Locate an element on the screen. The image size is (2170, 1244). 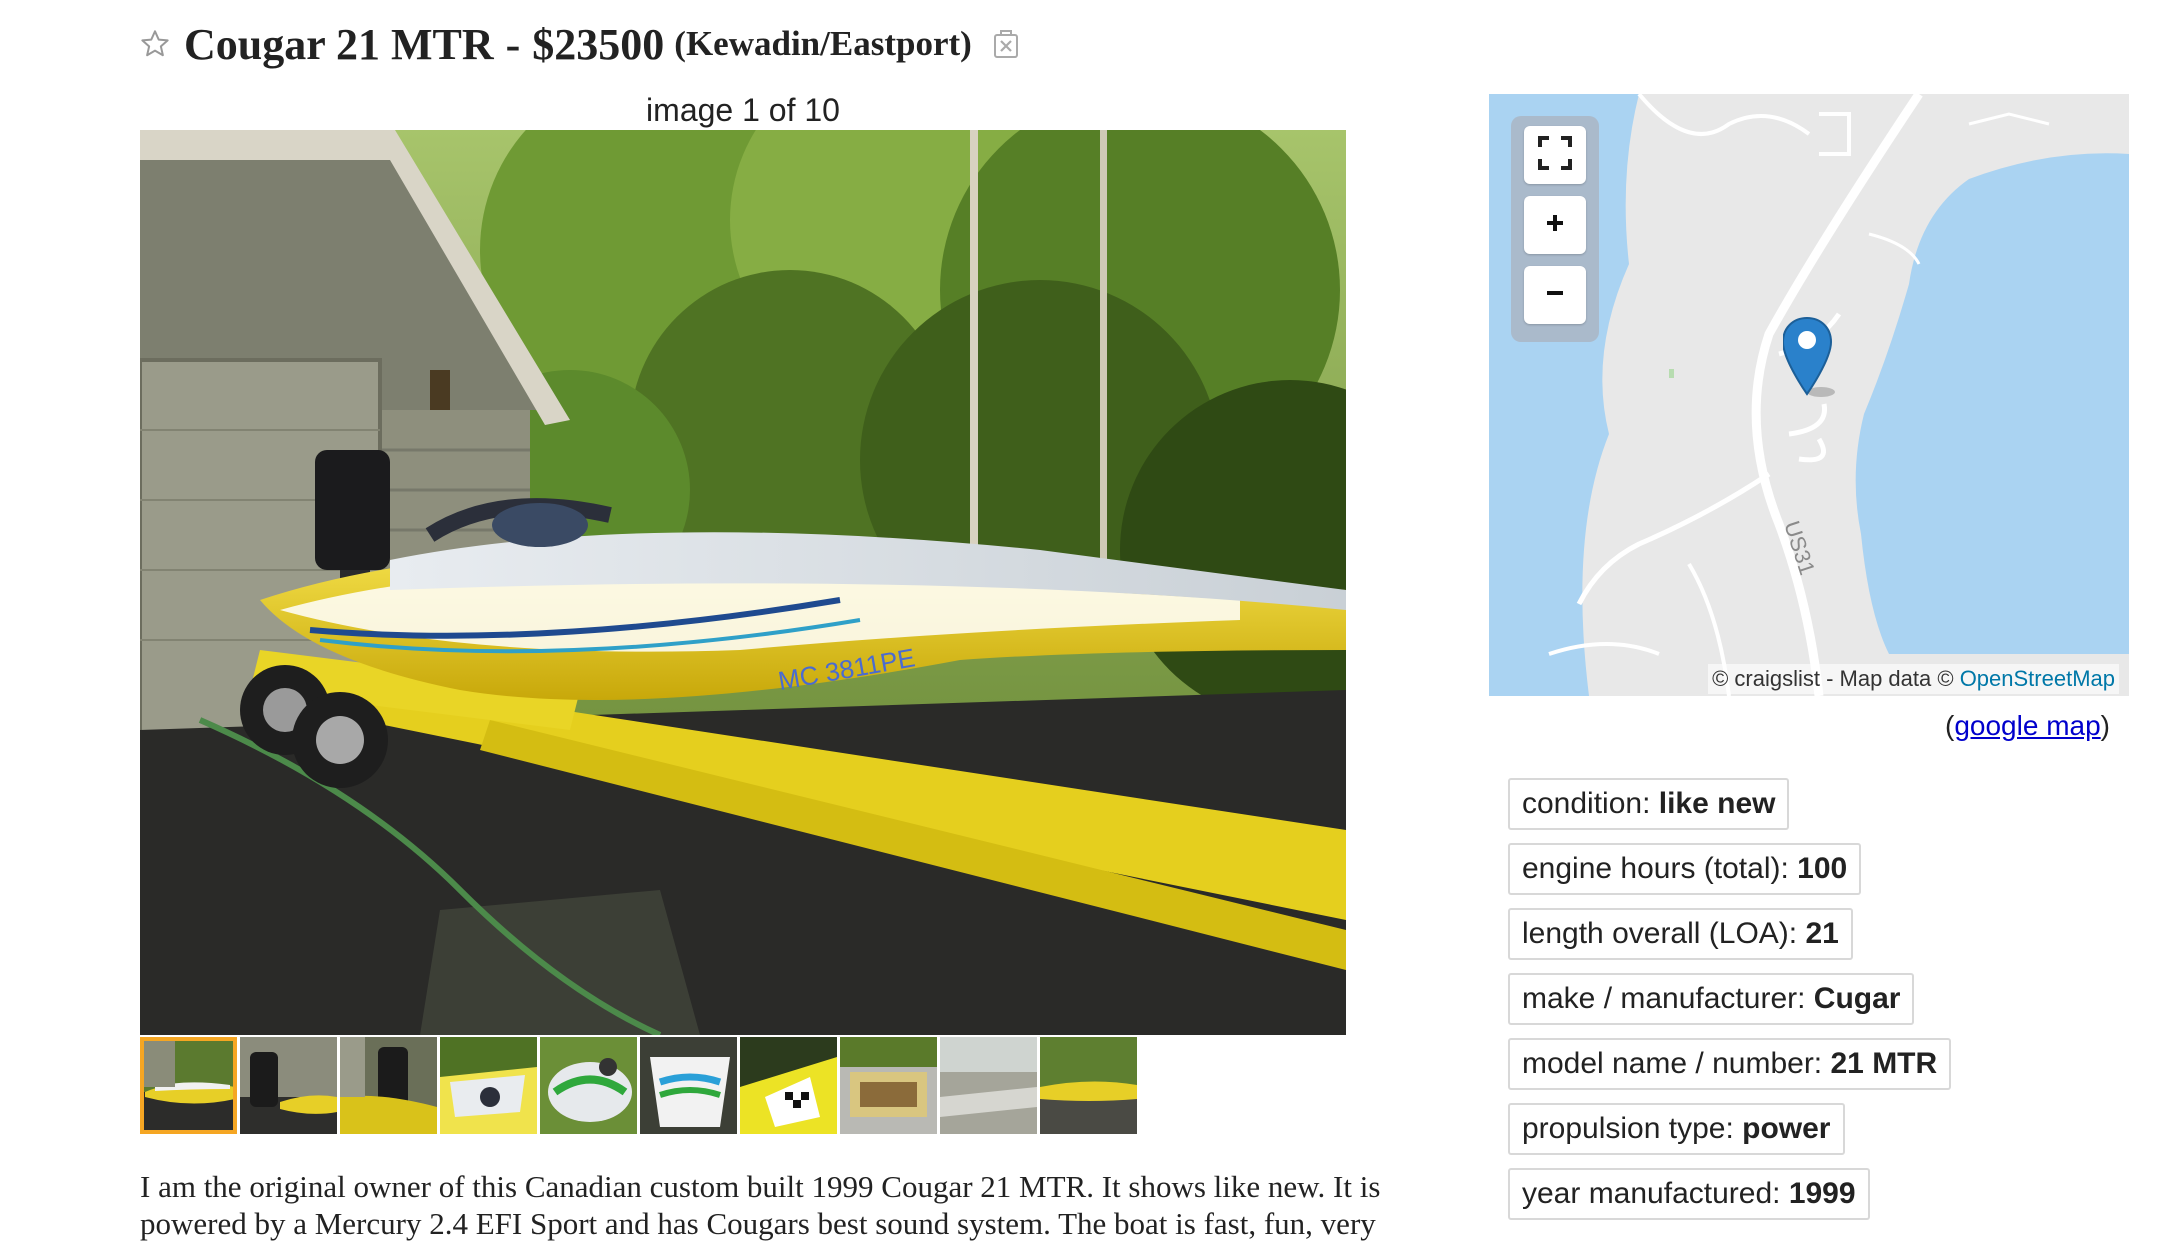
map-marker-icon is located at coordinates (1812, 358).